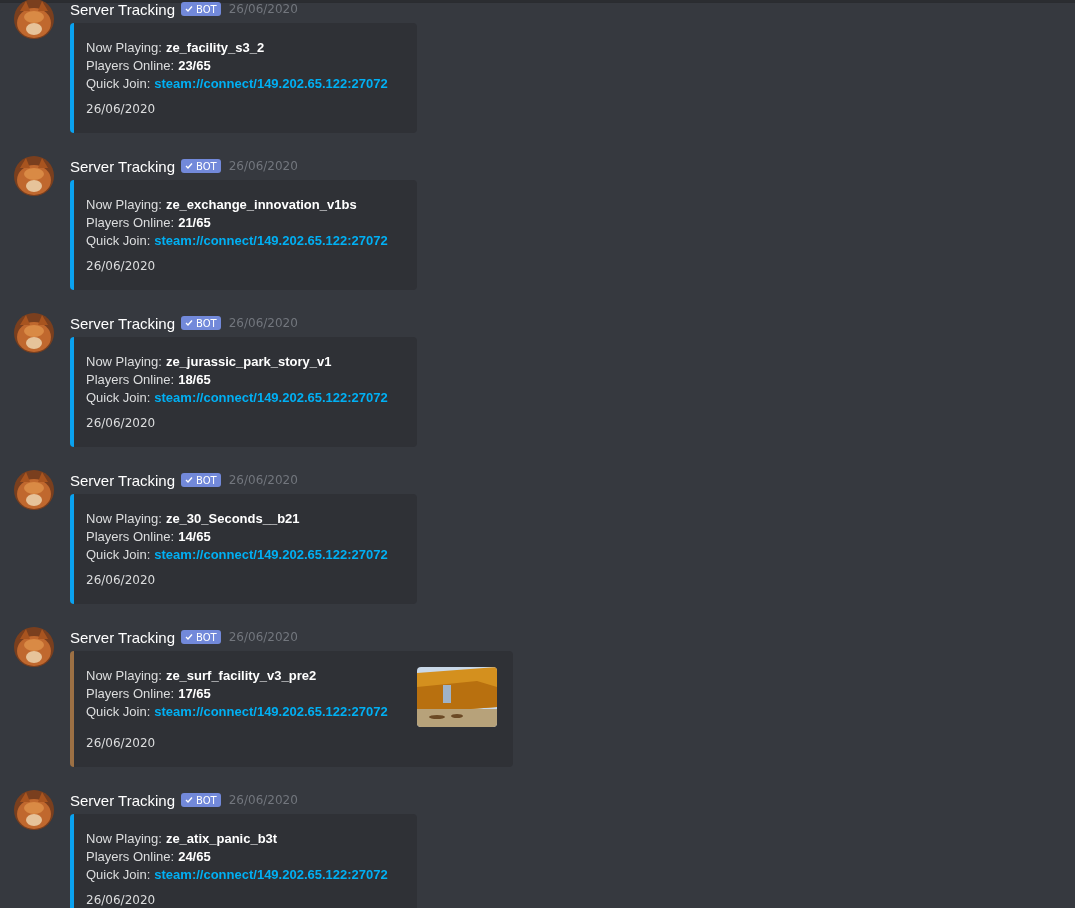 The image size is (1075, 908). What do you see at coordinates (215, 48) in the screenshot?
I see `field-value: ze_facility_s3_2` at bounding box center [215, 48].